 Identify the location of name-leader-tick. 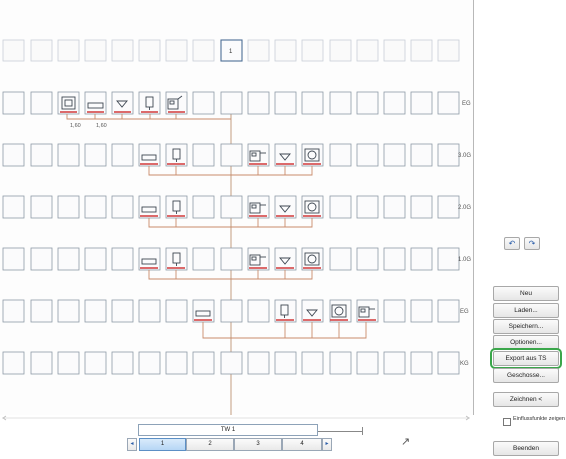
(362, 431).